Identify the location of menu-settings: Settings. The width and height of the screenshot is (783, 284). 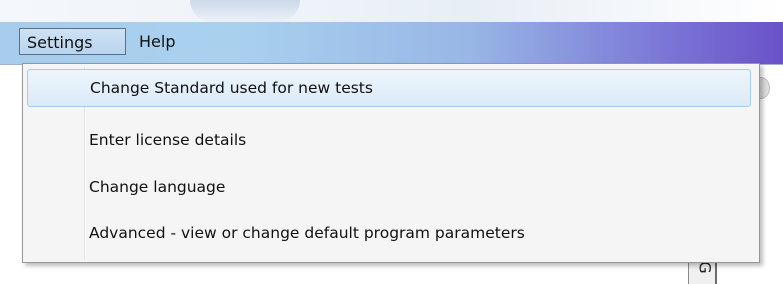
(72, 41).